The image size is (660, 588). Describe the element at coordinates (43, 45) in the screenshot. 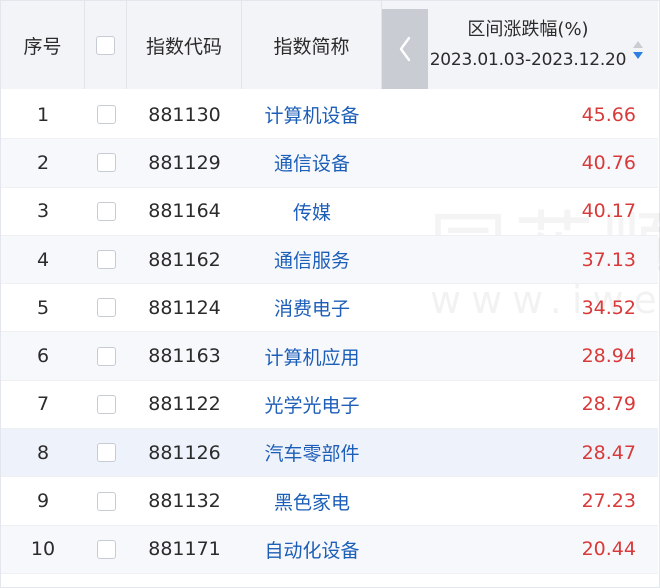

I see `header-seq: 序号` at that location.